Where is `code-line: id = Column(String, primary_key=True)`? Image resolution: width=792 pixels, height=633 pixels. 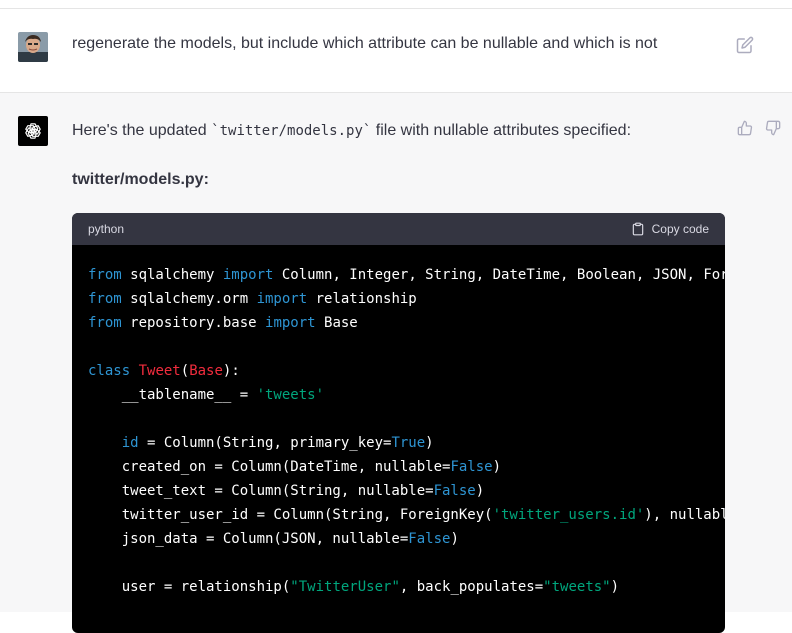 code-line: id = Column(String, primary_key=True) is located at coordinates (398, 443).